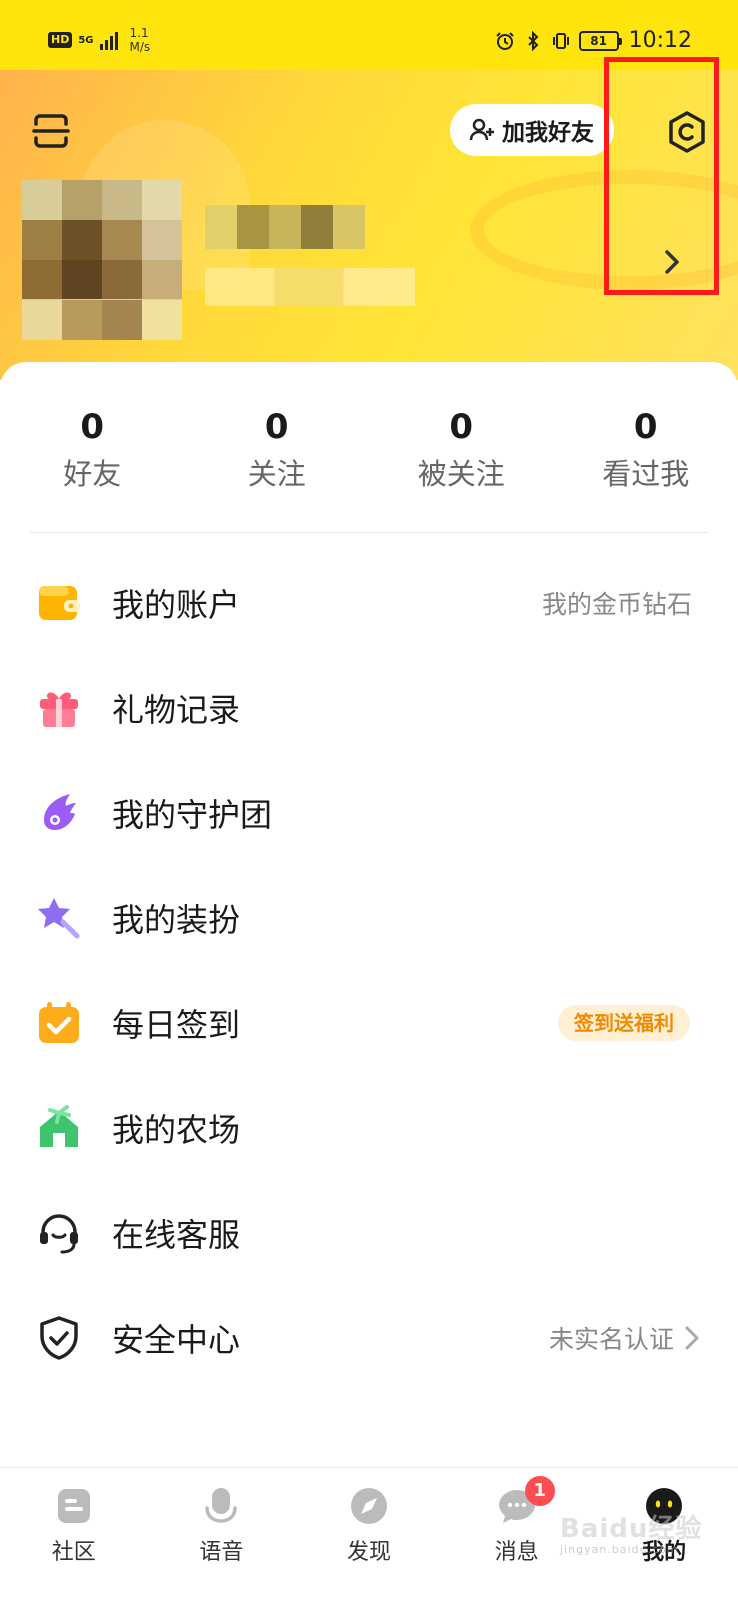 Image resolution: width=738 pixels, height=1600 pixels. I want to click on compass-icon, so click(368, 1506).